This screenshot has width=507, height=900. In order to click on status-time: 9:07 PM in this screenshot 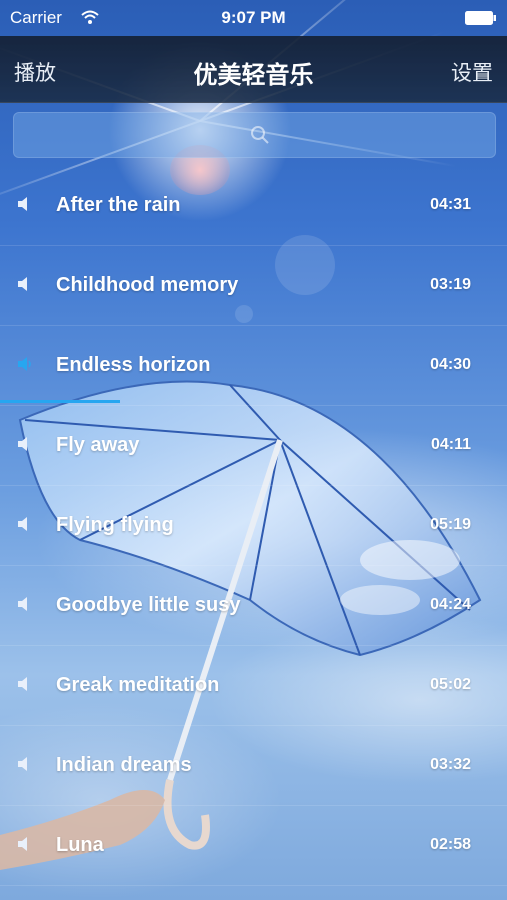, I will do `click(253, 17)`.